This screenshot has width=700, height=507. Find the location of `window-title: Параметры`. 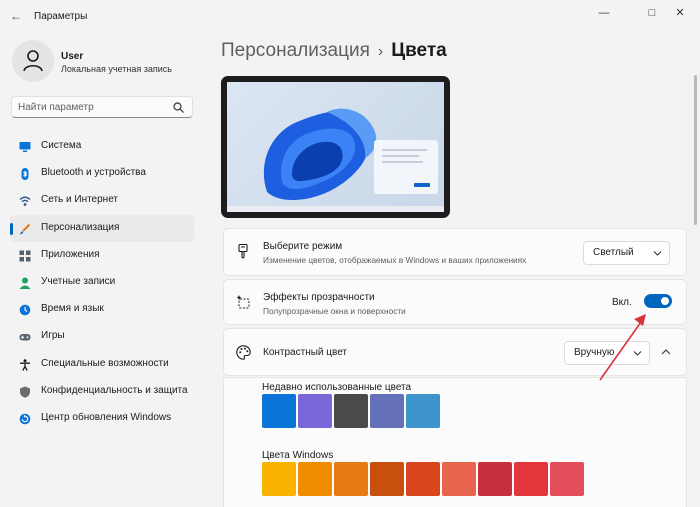

window-title: Параметры is located at coordinates (61, 16).